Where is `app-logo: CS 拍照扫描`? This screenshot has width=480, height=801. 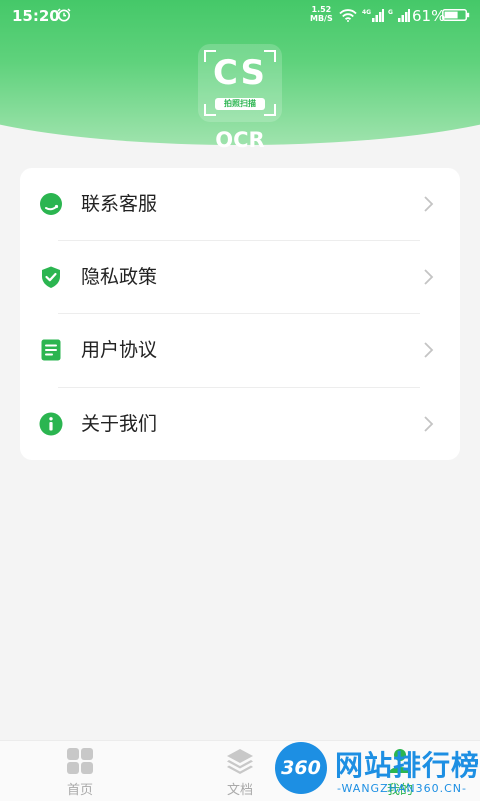
app-logo: CS 拍照扫描 is located at coordinates (240, 83).